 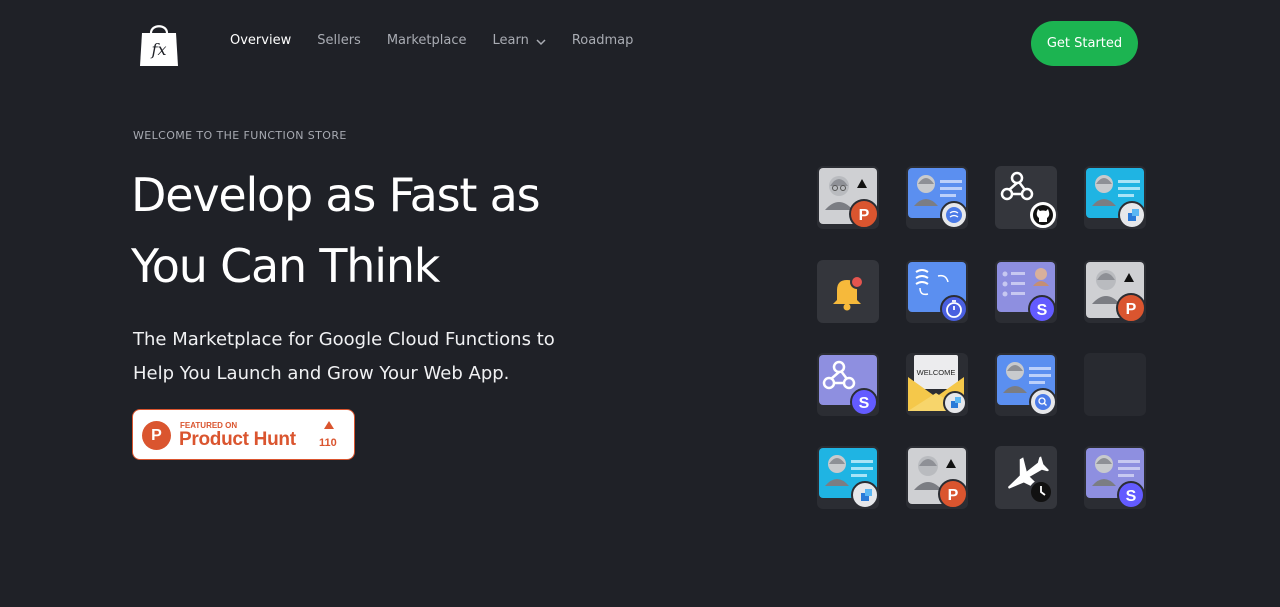 What do you see at coordinates (1026, 477) in the screenshot?
I see `flight-schedule-icon` at bounding box center [1026, 477].